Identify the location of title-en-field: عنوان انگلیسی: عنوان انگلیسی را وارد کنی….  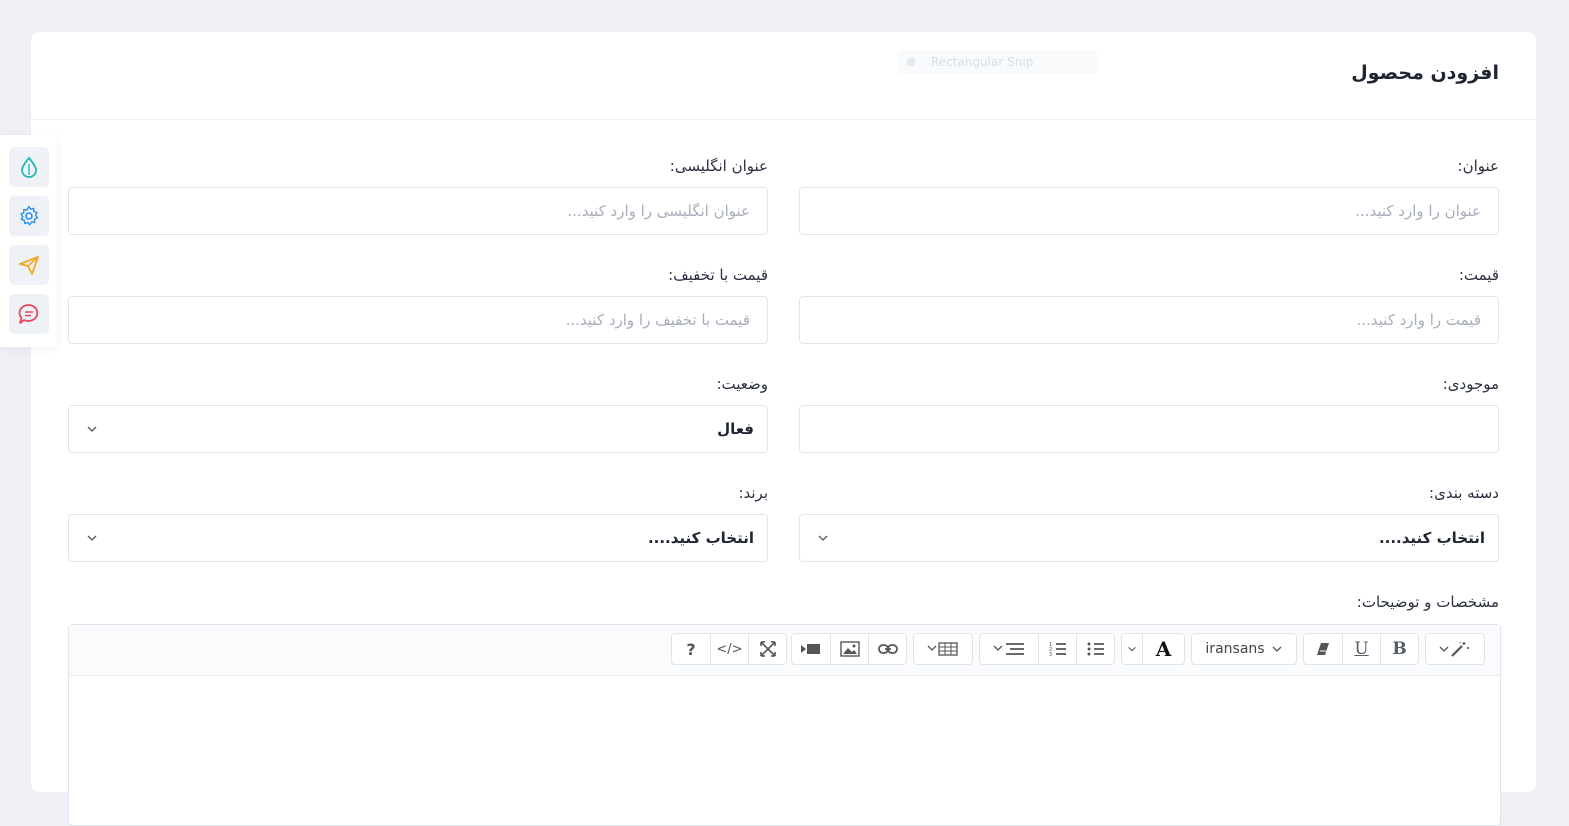
(418, 196).